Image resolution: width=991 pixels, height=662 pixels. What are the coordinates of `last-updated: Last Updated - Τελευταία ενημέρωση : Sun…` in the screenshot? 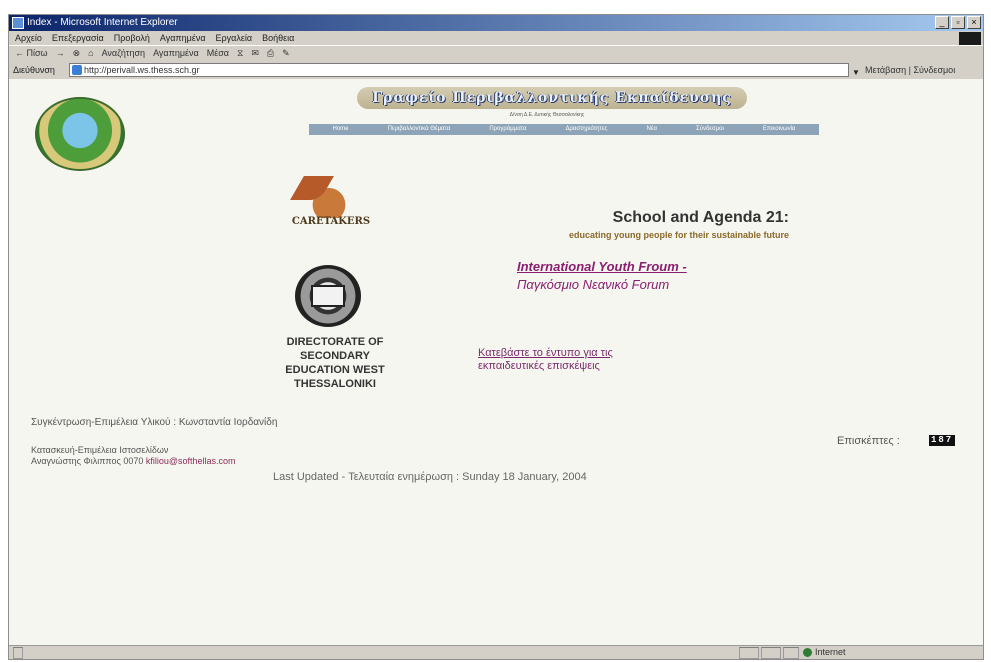 It's located at (430, 477).